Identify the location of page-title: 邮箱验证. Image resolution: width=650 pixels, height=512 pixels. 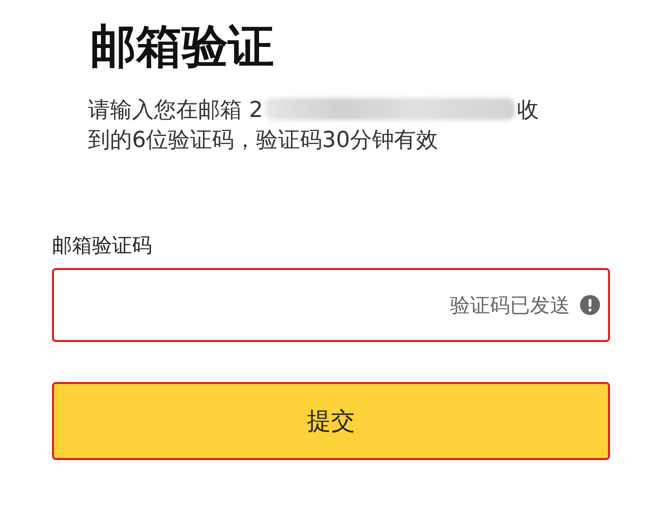
(182, 46).